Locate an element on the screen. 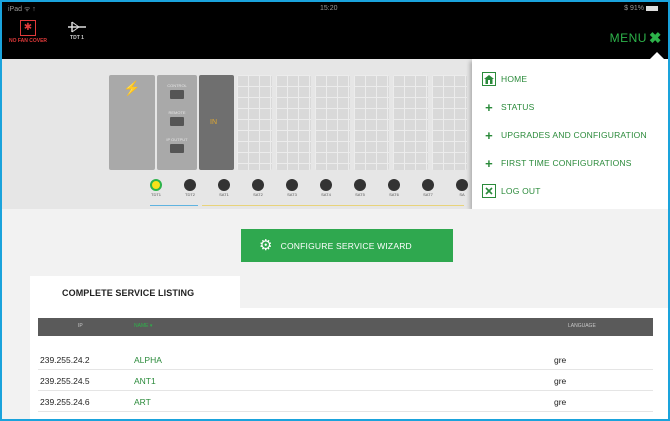  menu-item-label: LOG OUT is located at coordinates (521, 191).